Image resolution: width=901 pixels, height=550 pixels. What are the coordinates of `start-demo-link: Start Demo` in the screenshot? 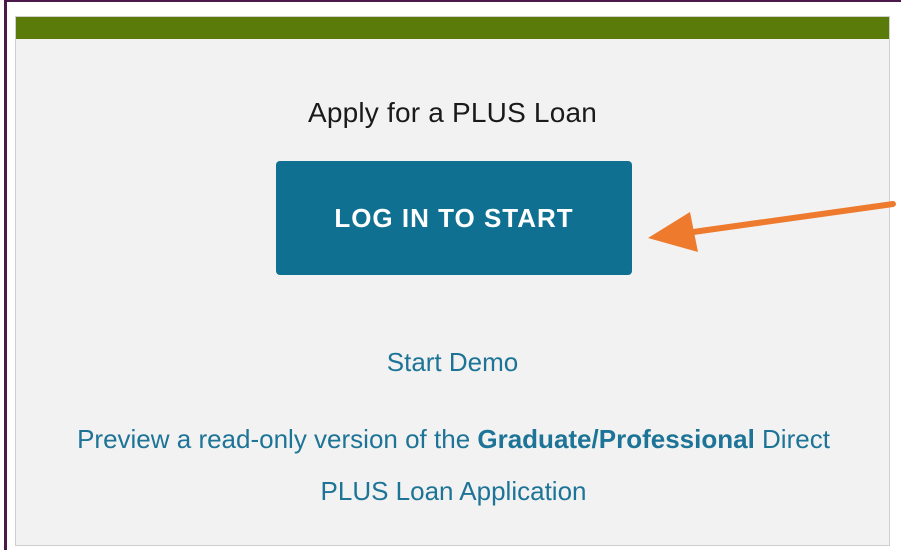 It's located at (452, 362).